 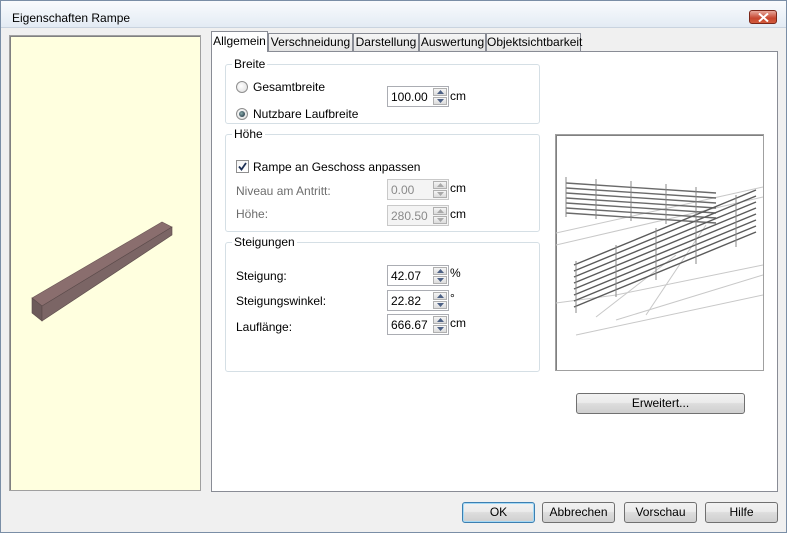 I want to click on tab-auswertung: Auswertung, so click(x=452, y=42).